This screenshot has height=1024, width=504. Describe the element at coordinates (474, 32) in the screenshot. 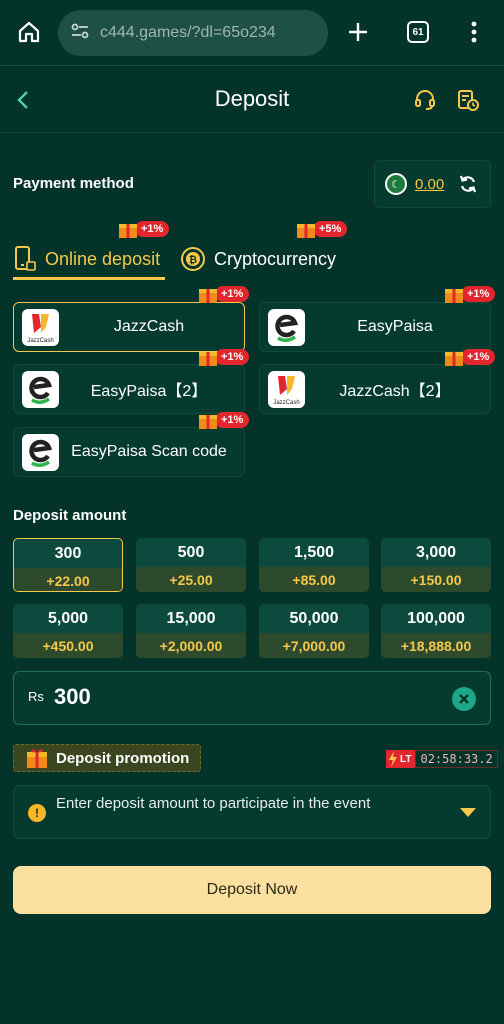

I see `more-menu-icon` at that location.